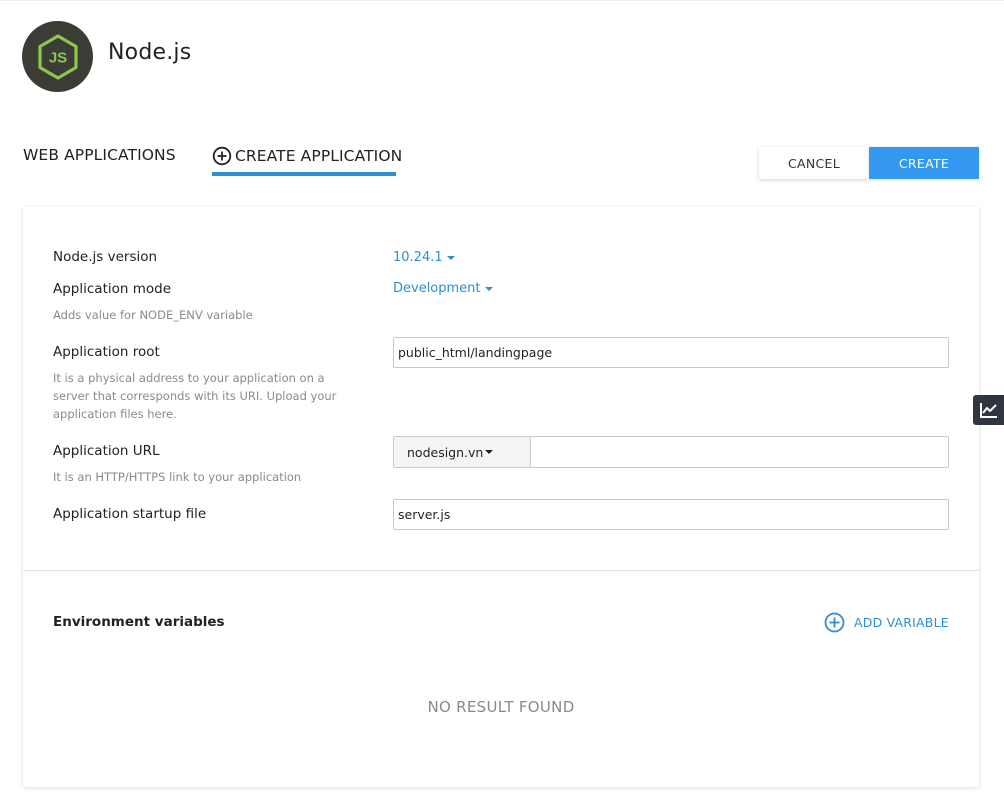 The height and width of the screenshot is (802, 1004). What do you see at coordinates (671, 514) in the screenshot?
I see `startup-file-input: server.js` at bounding box center [671, 514].